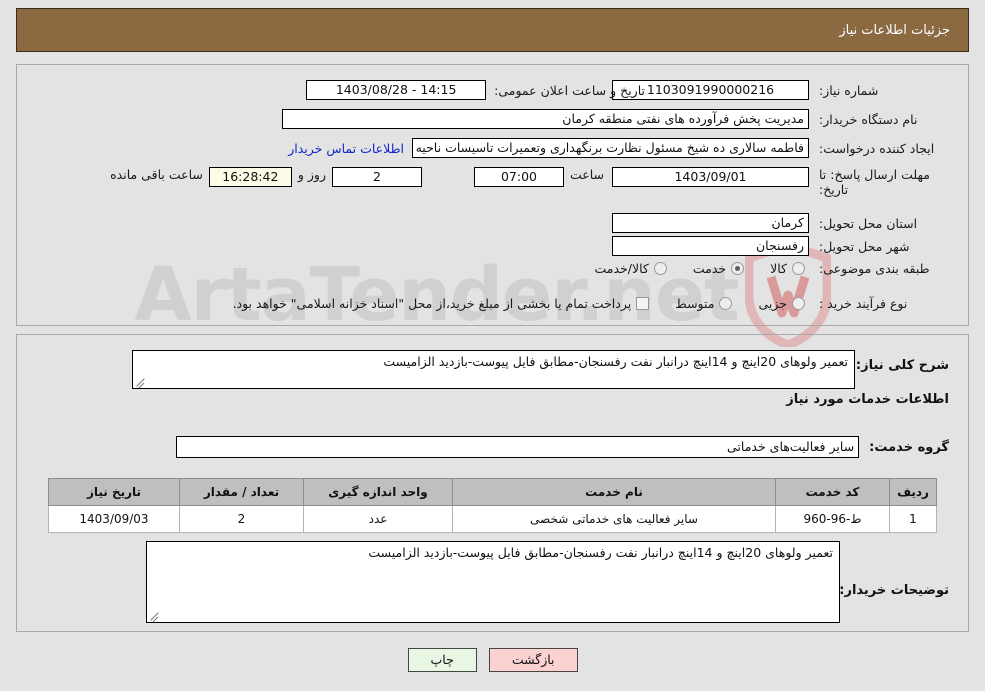  What do you see at coordinates (533, 660) in the screenshot?
I see `back-button: بازگشت` at bounding box center [533, 660].